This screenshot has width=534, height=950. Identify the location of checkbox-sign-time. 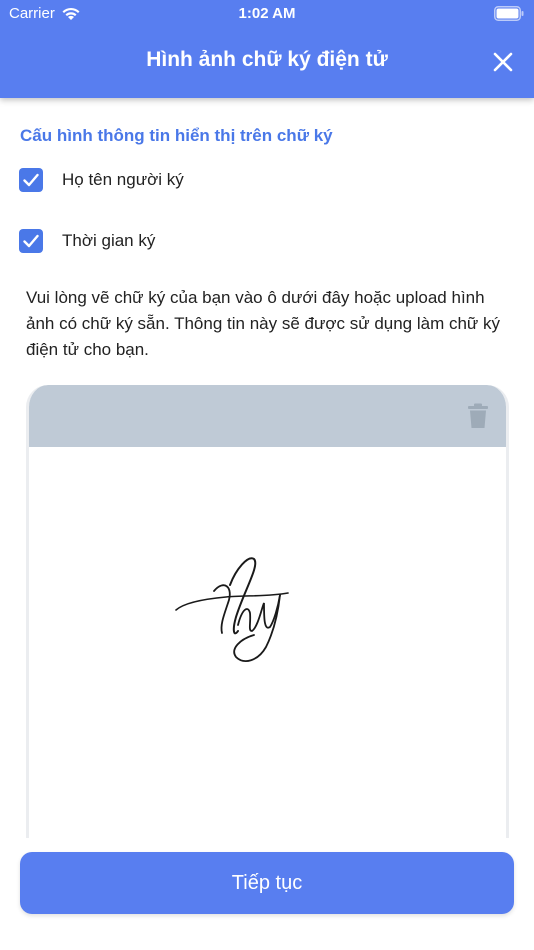
(31, 241).